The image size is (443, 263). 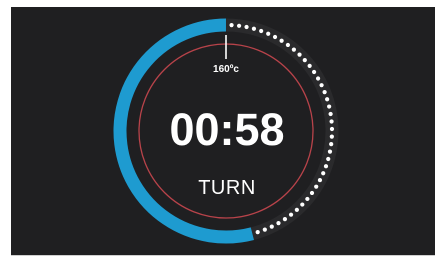 What do you see at coordinates (223, 255) in the screenshot?
I see `screen-bottom-edge` at bounding box center [223, 255].